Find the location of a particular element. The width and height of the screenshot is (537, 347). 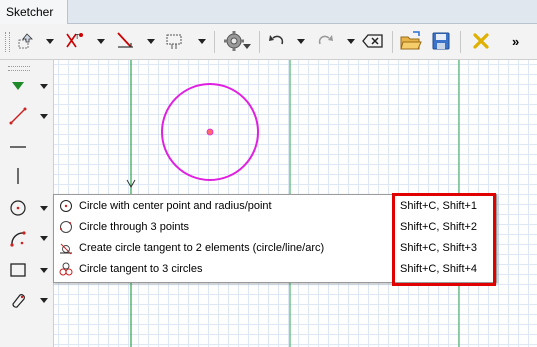

vertical-line-icon is located at coordinates (18, 176).